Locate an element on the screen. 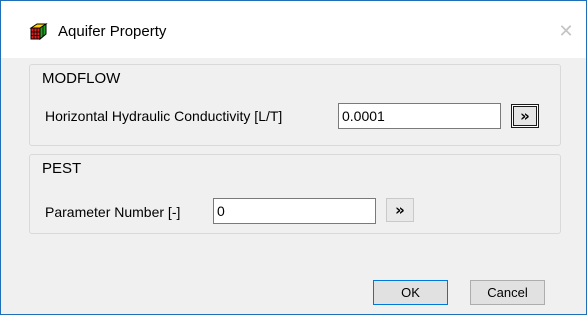 The height and width of the screenshot is (315, 587). conductivity-expand-button: » is located at coordinates (525, 116).